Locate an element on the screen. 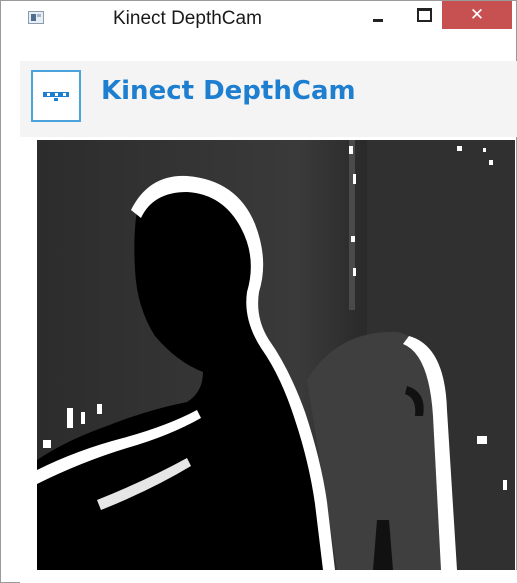 This screenshot has width=517, height=583. app-window-icon is located at coordinates (36, 17).